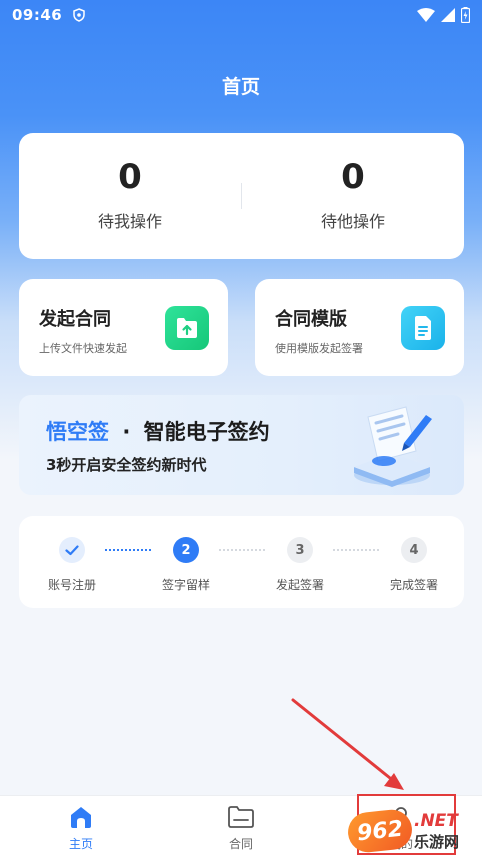 Image resolution: width=482 pixels, height=857 pixels. I want to click on watermark-top: .NET, so click(436, 820).